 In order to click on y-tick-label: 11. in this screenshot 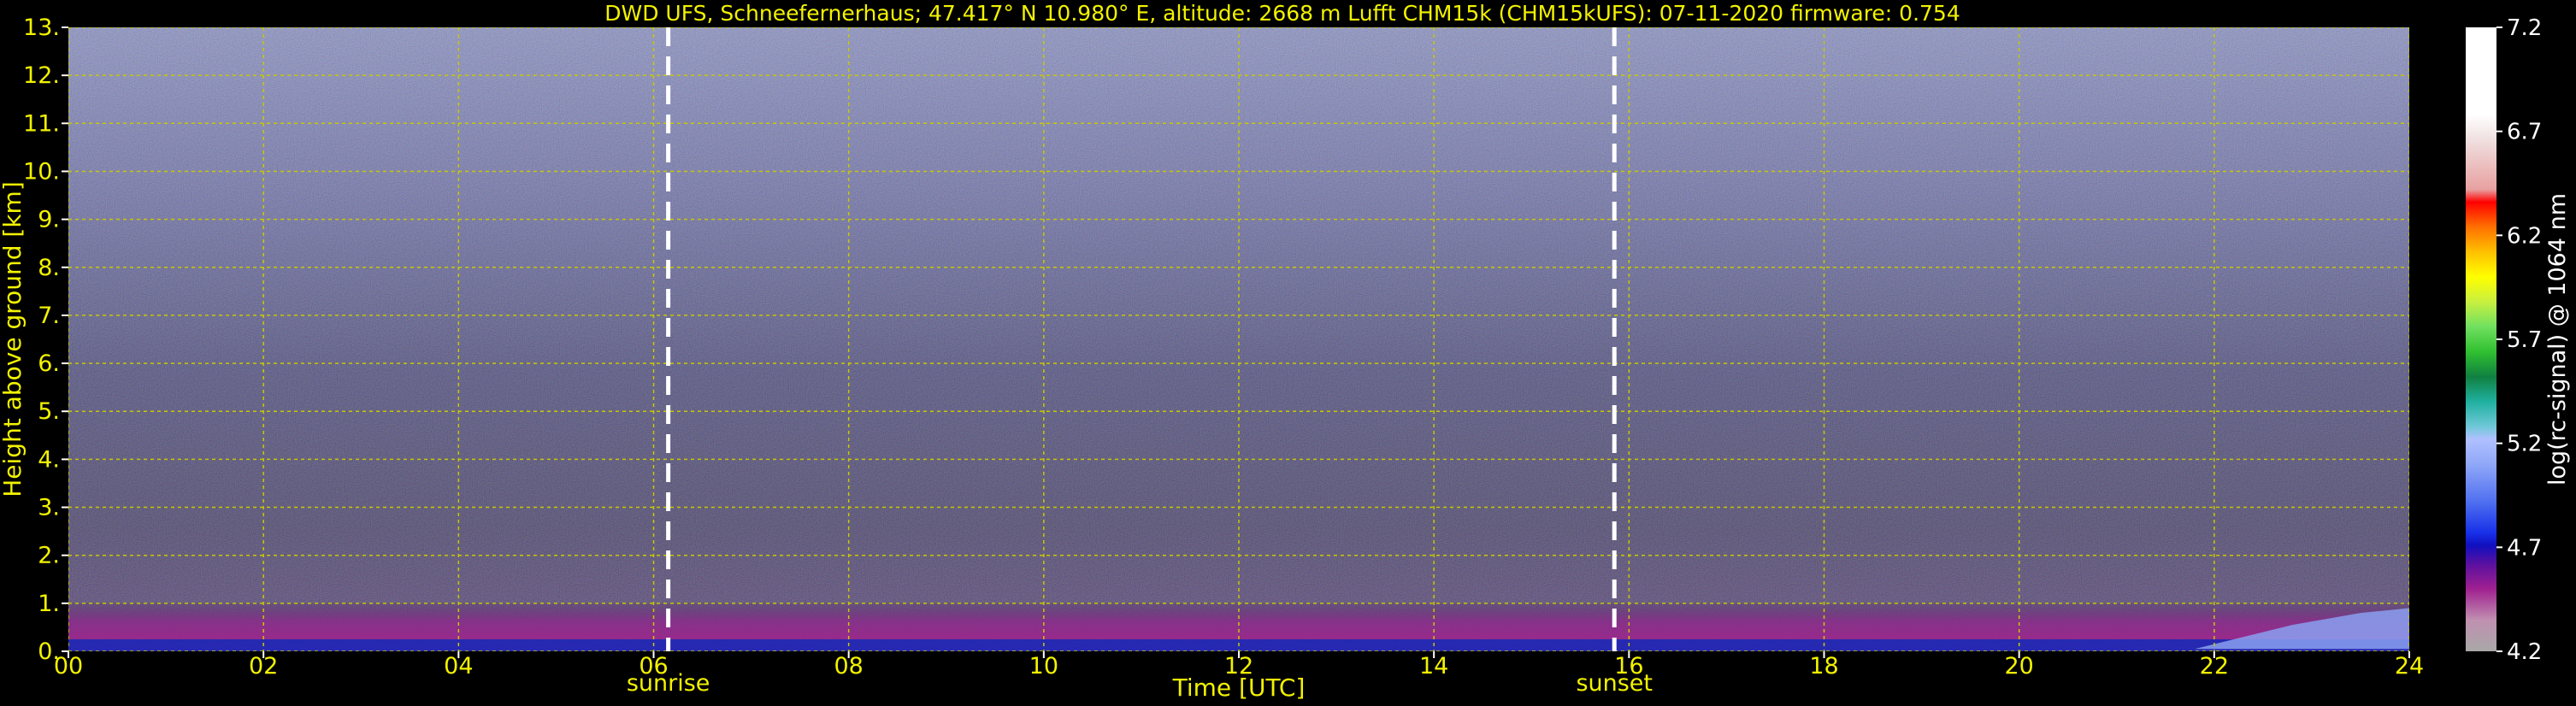, I will do `click(41, 123)`.